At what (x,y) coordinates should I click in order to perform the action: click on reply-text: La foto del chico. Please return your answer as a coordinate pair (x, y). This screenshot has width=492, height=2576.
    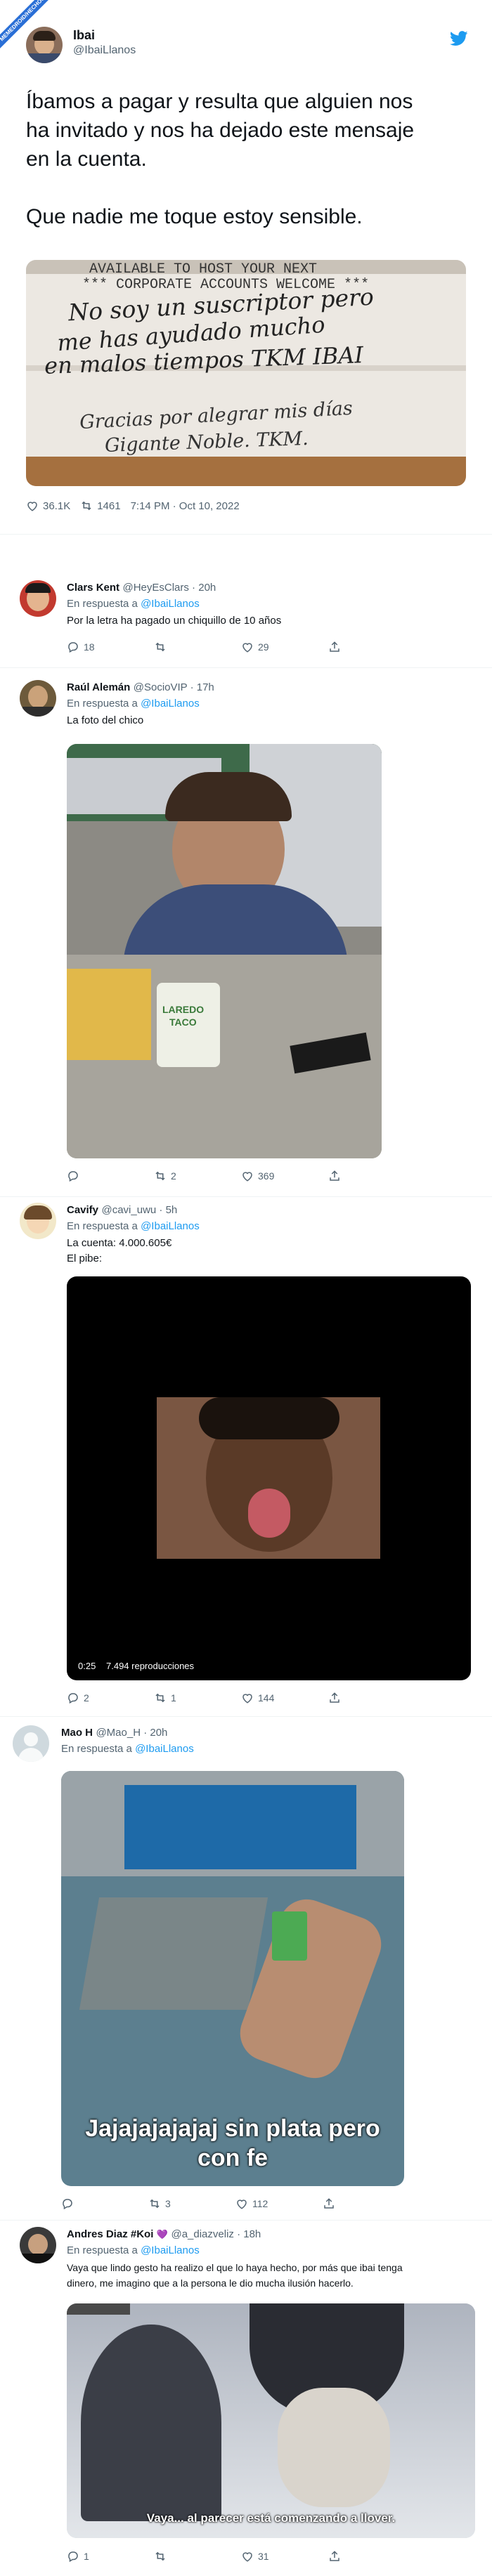
    Looking at the image, I should click on (106, 720).